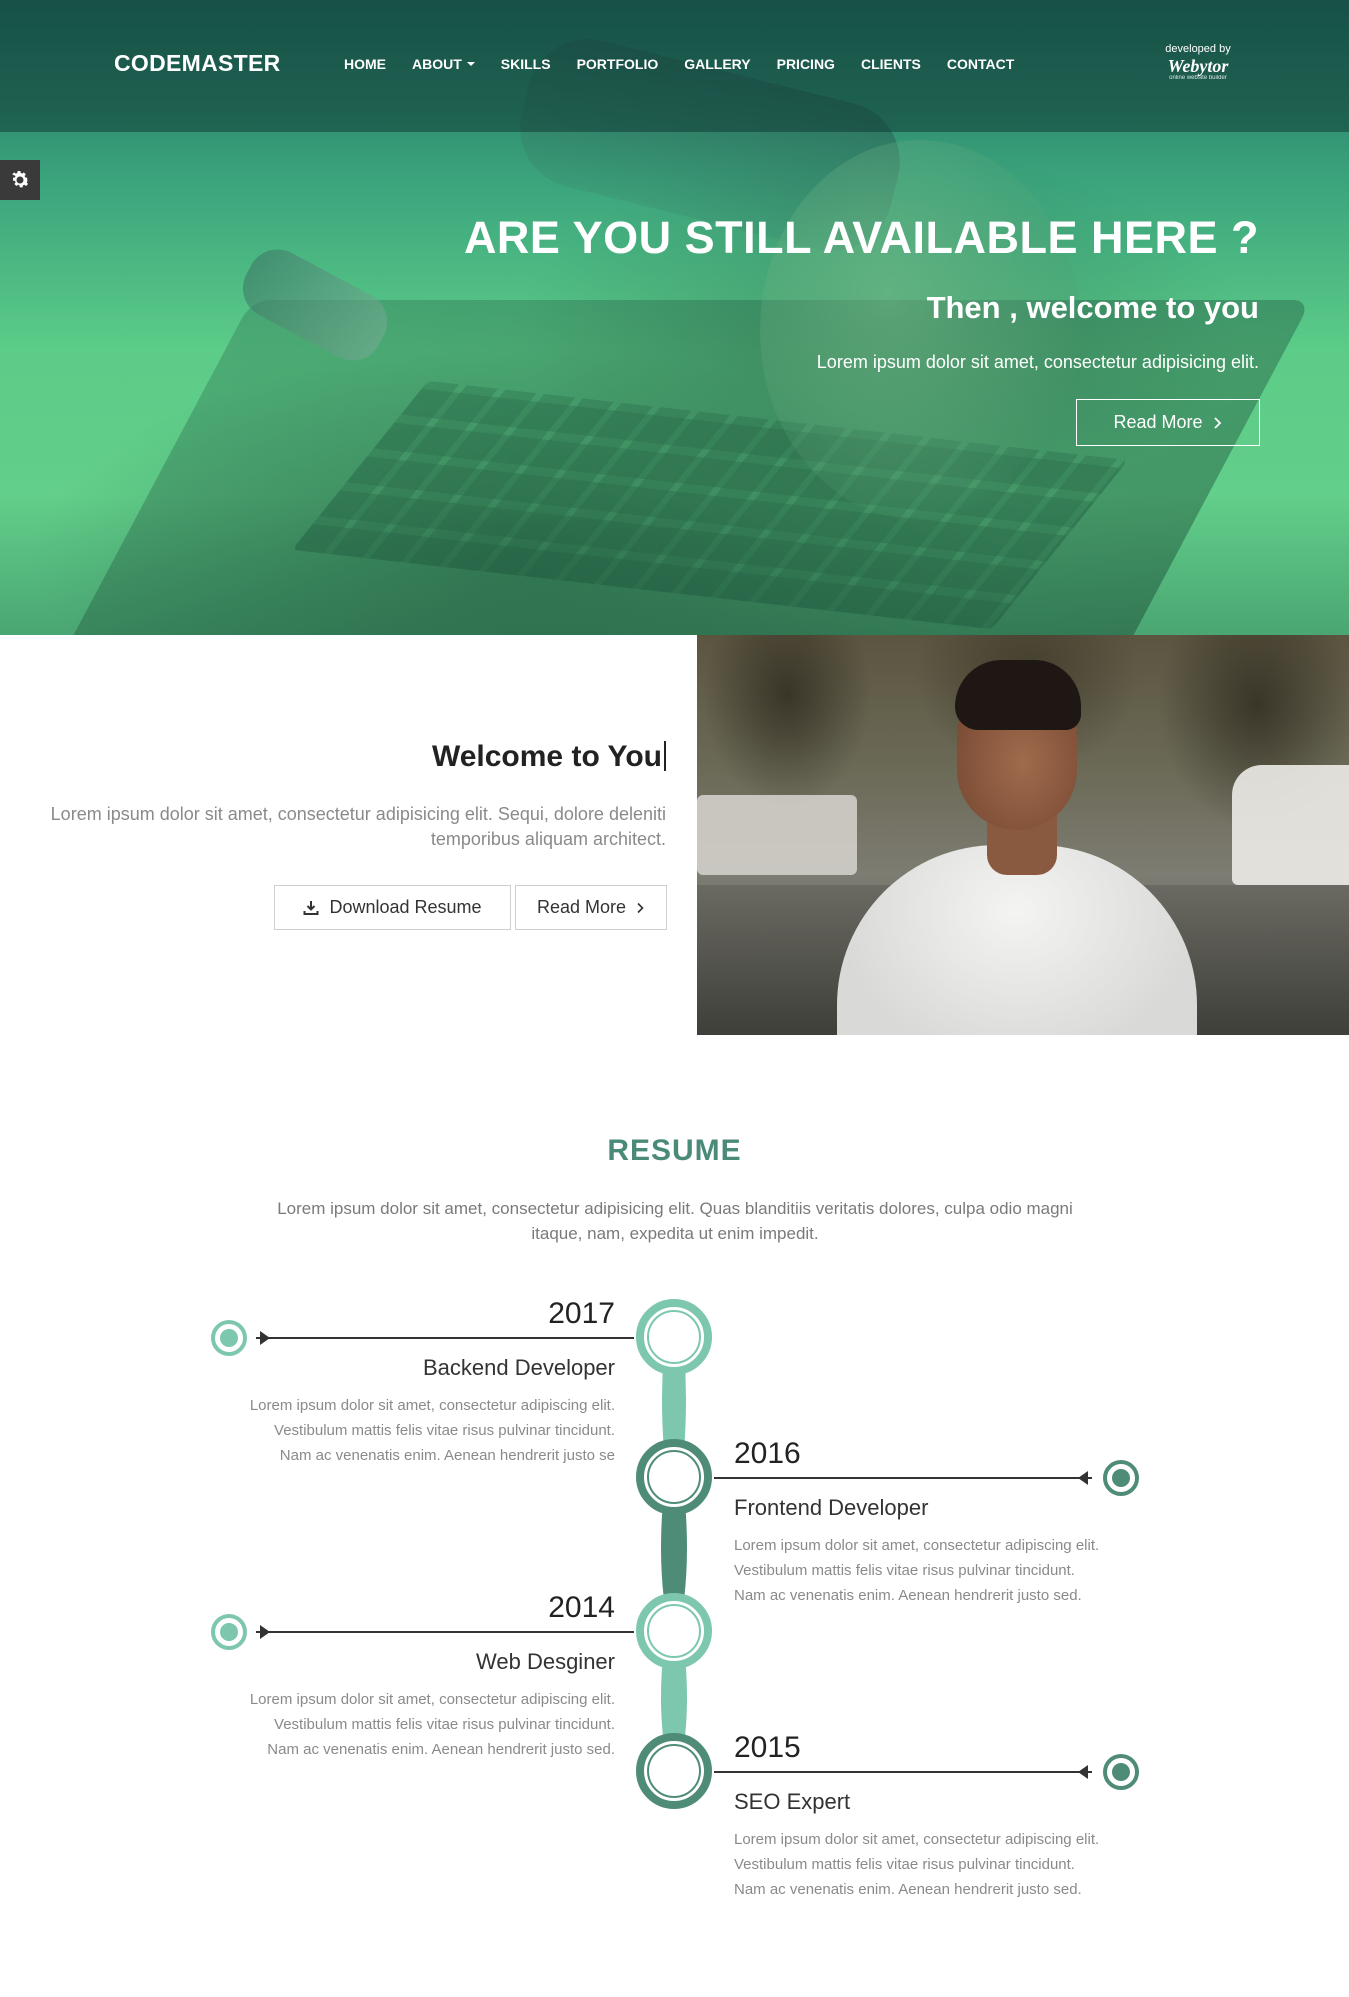 Image resolution: width=1349 pixels, height=1997 pixels. What do you see at coordinates (197, 63) in the screenshot?
I see `brand-logo: CODEMASTER` at bounding box center [197, 63].